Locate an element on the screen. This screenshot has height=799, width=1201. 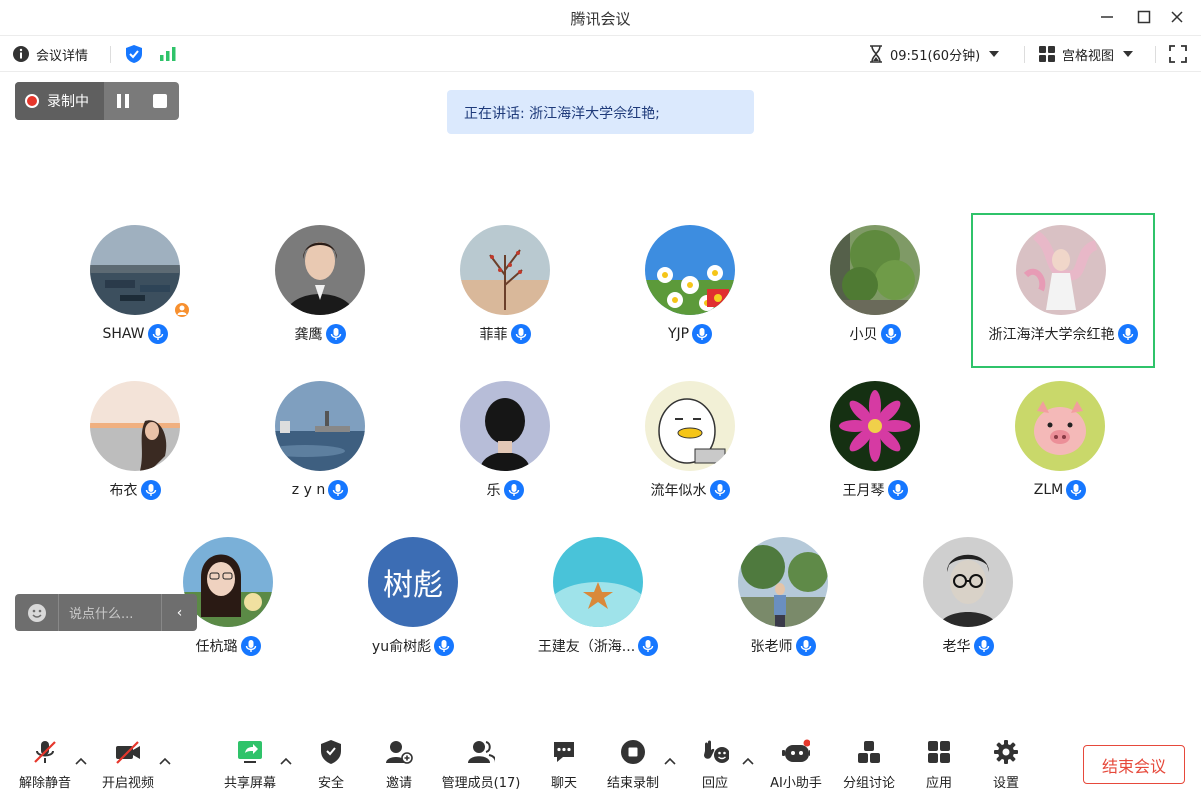
participant-name-line: z y n is located at coordinates (320, 490).